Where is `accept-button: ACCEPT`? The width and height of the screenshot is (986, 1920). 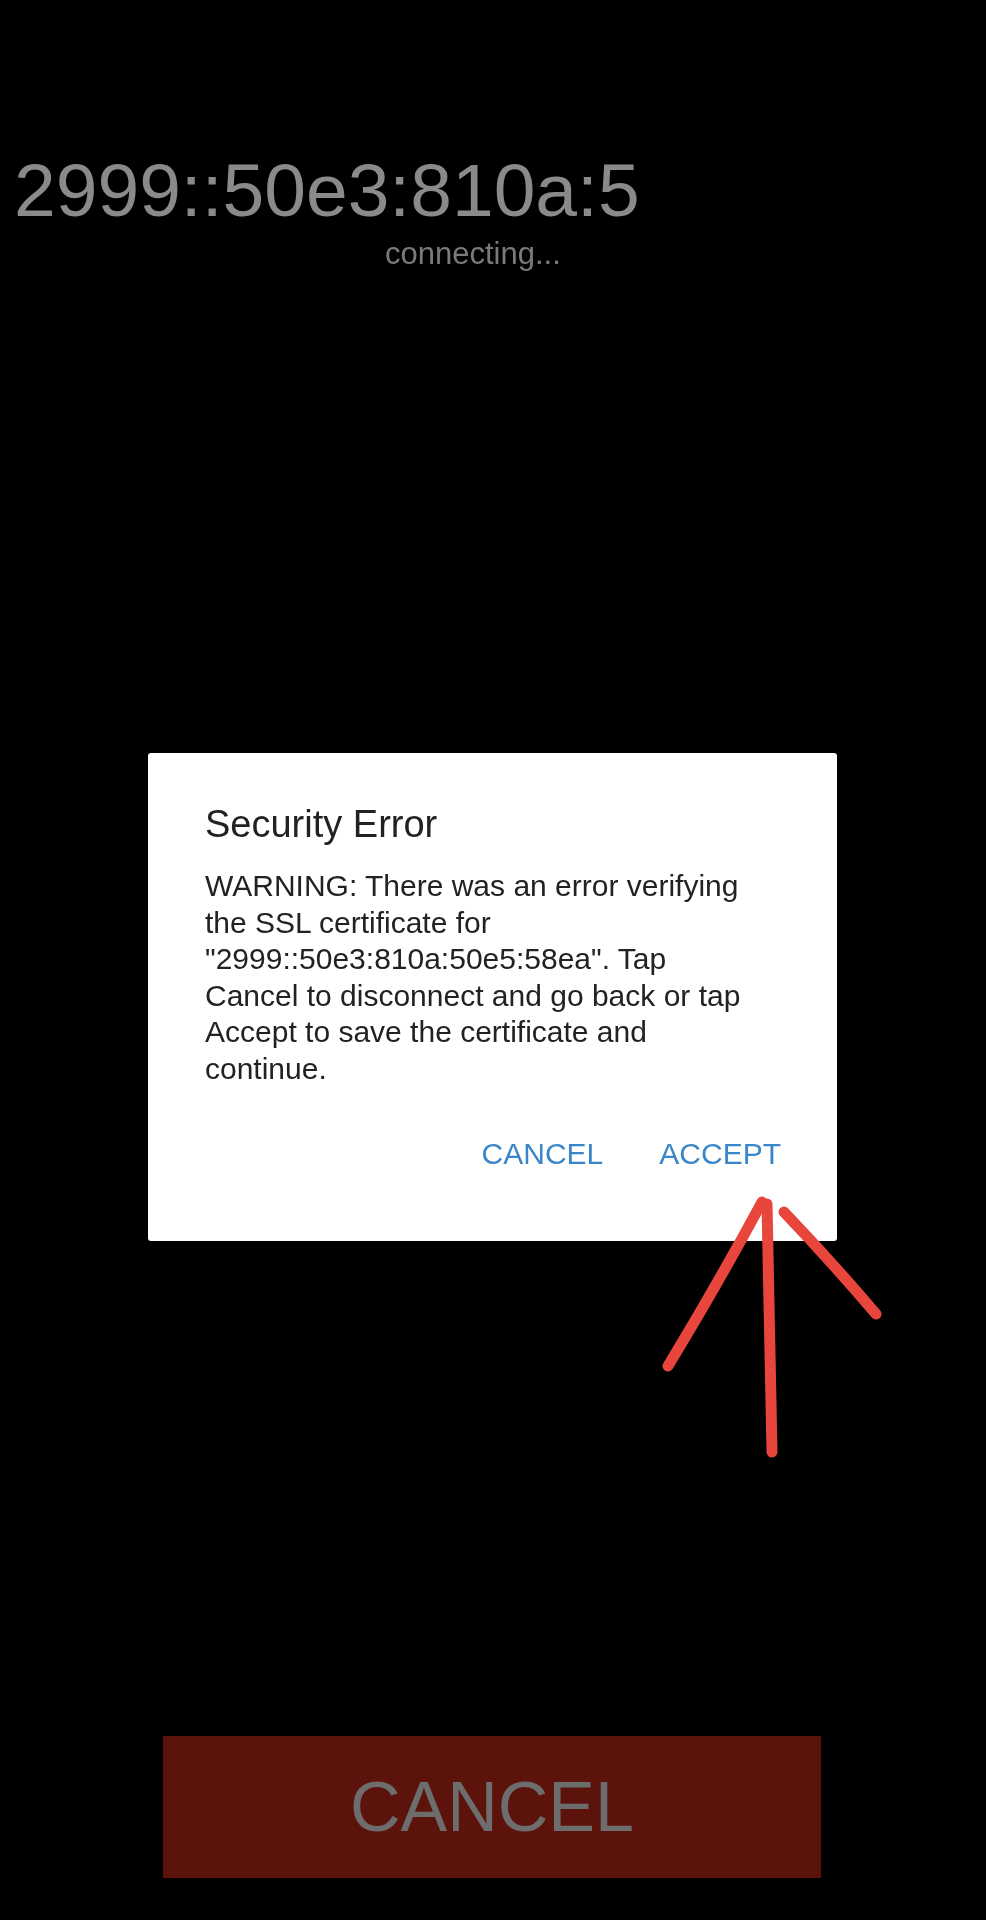 accept-button: ACCEPT is located at coordinates (720, 1154).